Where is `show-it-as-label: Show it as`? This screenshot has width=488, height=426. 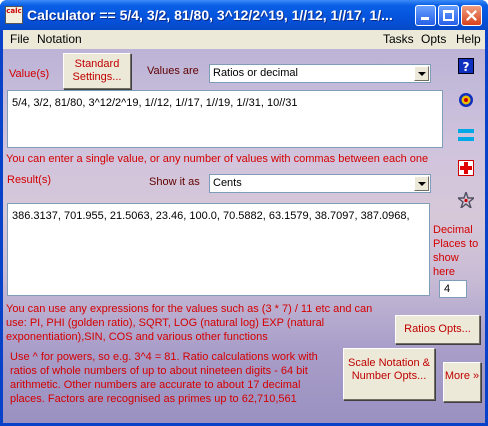
show-it-as-label: Show it as is located at coordinates (174, 182).